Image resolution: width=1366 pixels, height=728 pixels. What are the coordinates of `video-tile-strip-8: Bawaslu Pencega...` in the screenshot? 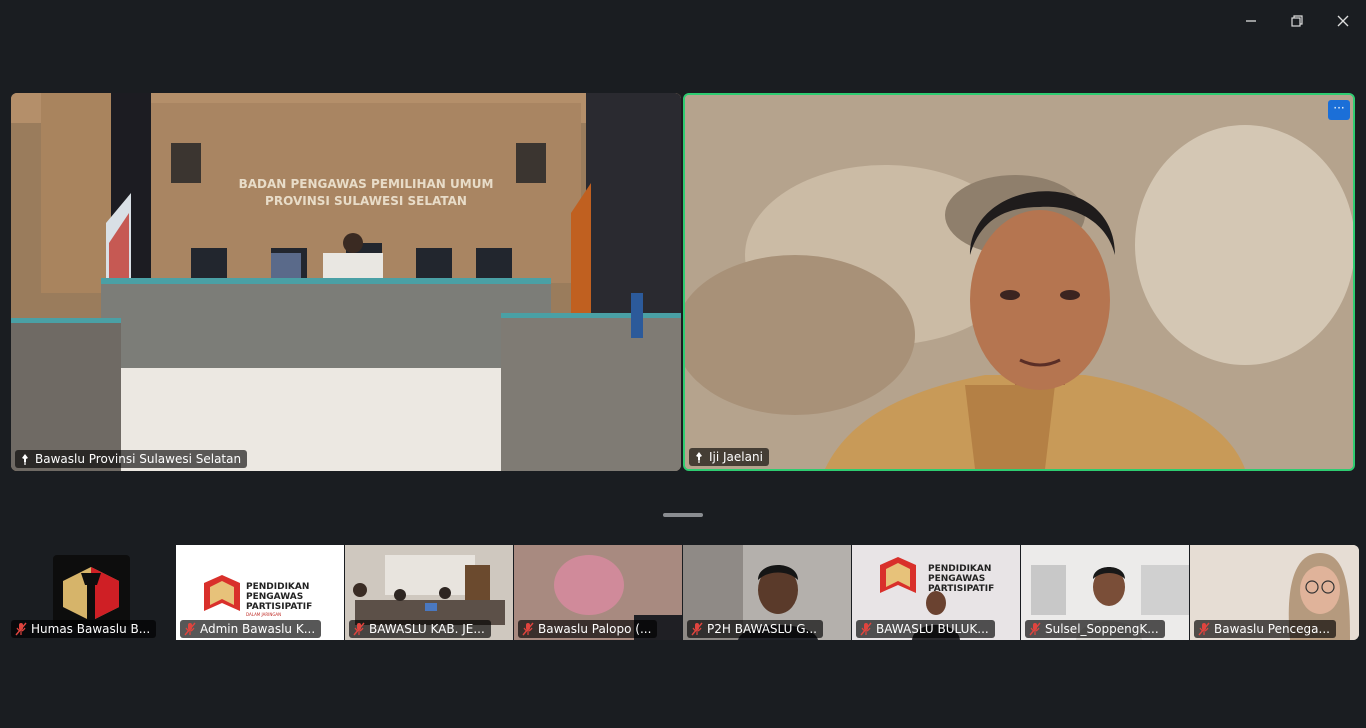 It's located at (1274, 592).